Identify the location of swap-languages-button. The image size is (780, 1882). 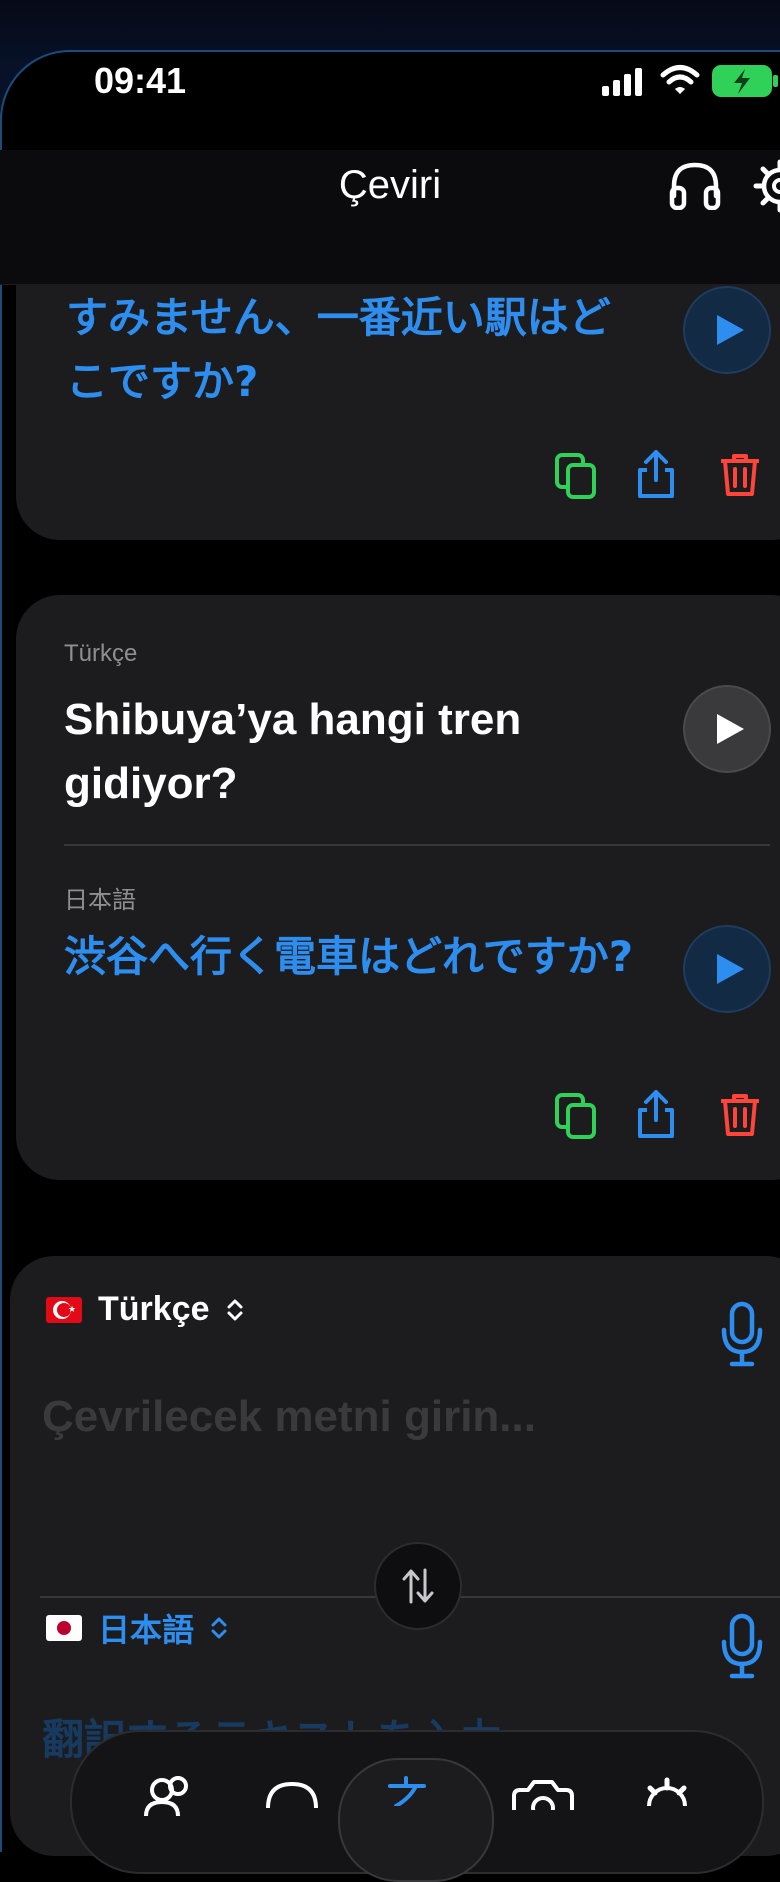
(418, 1586).